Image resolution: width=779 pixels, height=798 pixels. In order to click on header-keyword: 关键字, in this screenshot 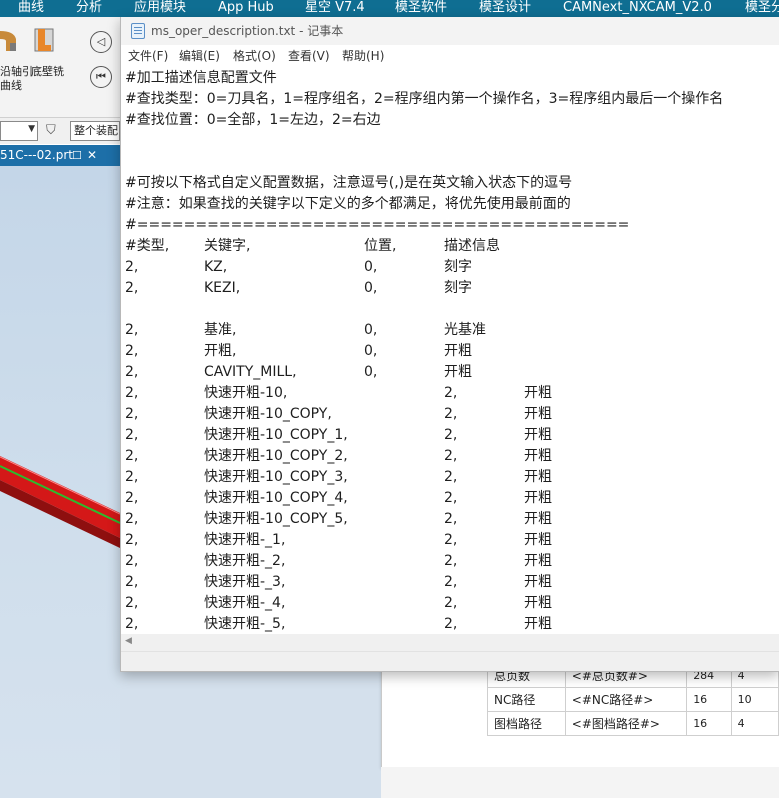, I will do `click(227, 246)`.